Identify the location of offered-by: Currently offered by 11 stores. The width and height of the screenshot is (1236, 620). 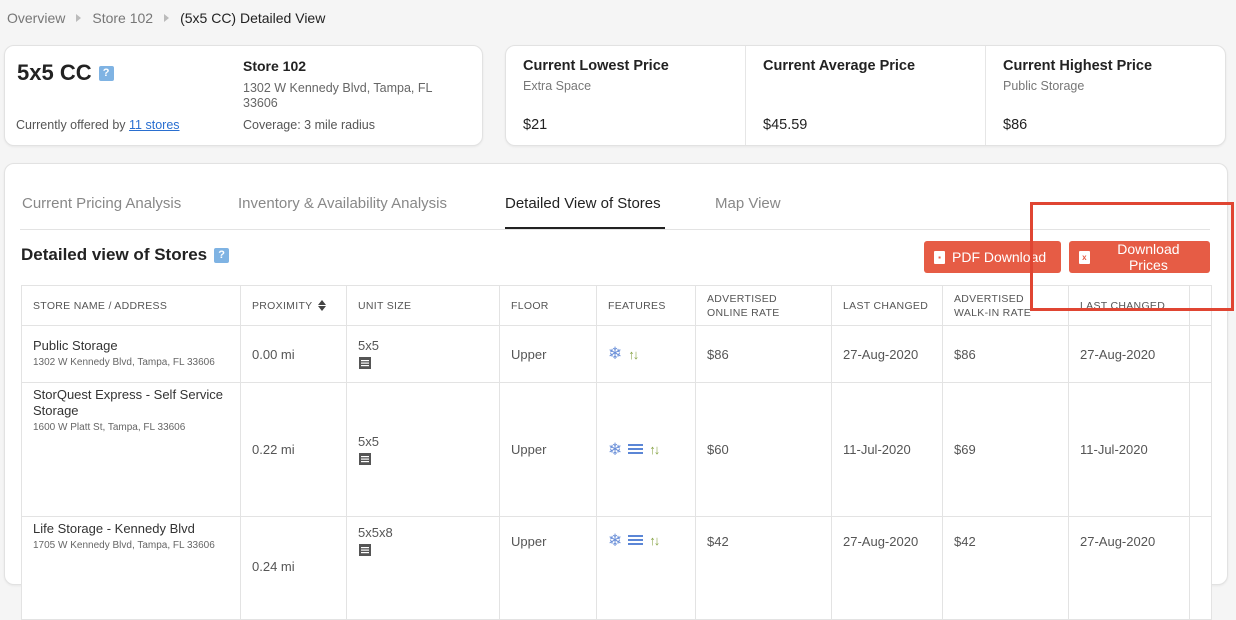
(98, 125).